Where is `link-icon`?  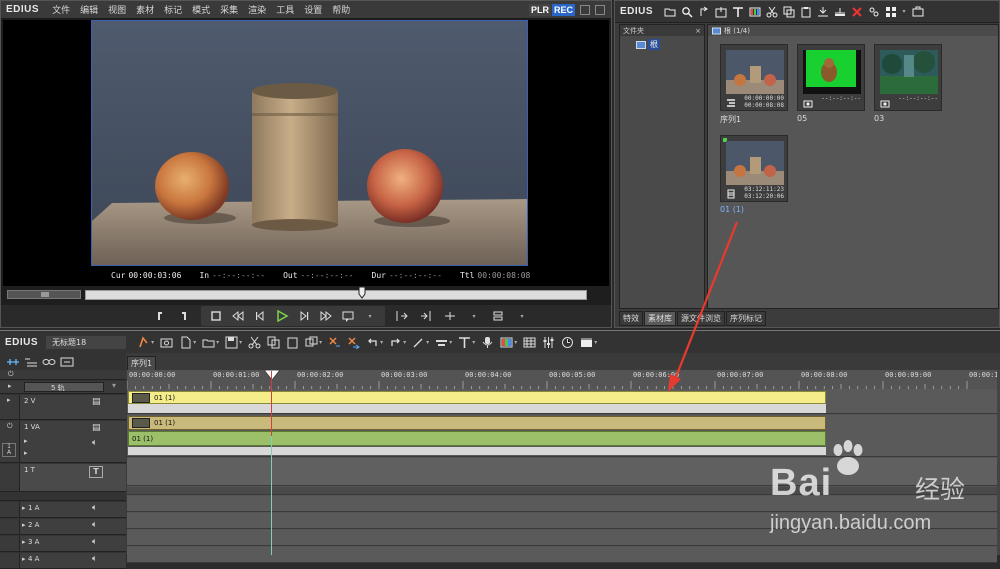
link-icon is located at coordinates (49, 362).